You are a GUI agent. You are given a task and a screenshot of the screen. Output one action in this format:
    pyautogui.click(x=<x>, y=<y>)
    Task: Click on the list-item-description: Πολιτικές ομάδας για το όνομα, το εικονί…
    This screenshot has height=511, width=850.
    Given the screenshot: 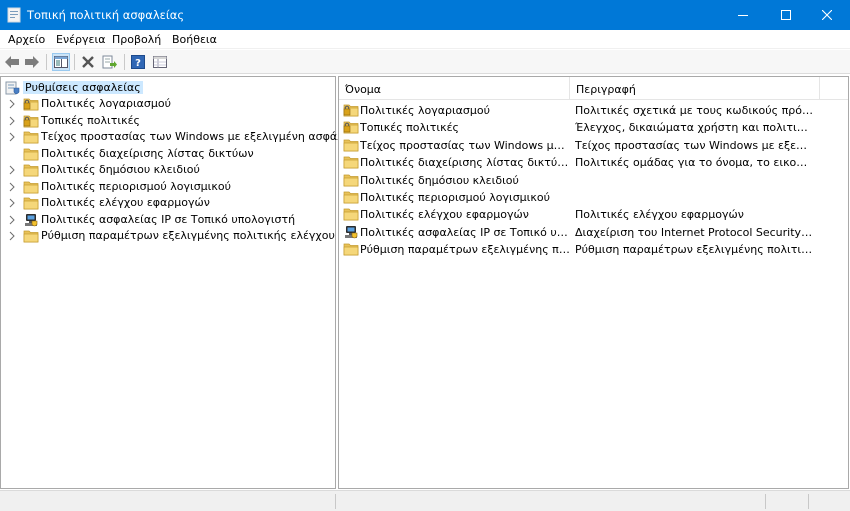 What is the action you would take?
    pyautogui.click(x=694, y=163)
    